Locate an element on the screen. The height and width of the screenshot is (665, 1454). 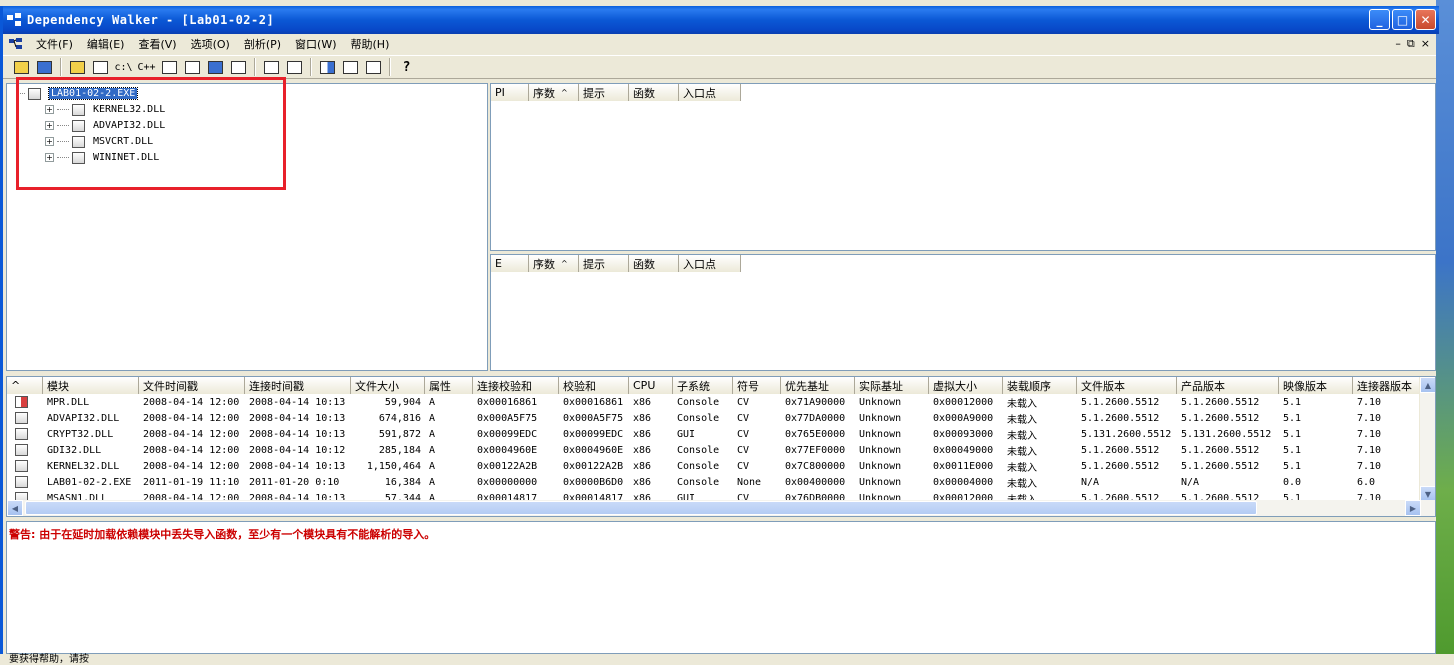
table-cell: 2008-04-14 12:00 is located at coordinates (191, 402).